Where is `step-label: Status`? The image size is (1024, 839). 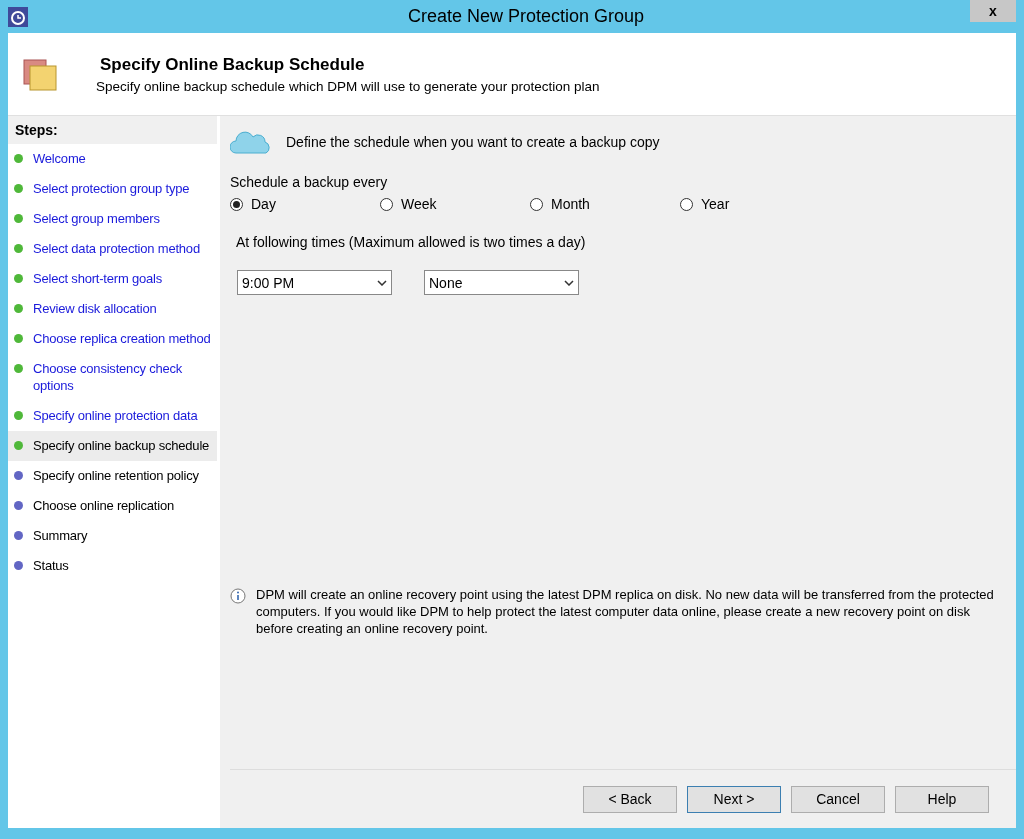
step-label: Status is located at coordinates (51, 565).